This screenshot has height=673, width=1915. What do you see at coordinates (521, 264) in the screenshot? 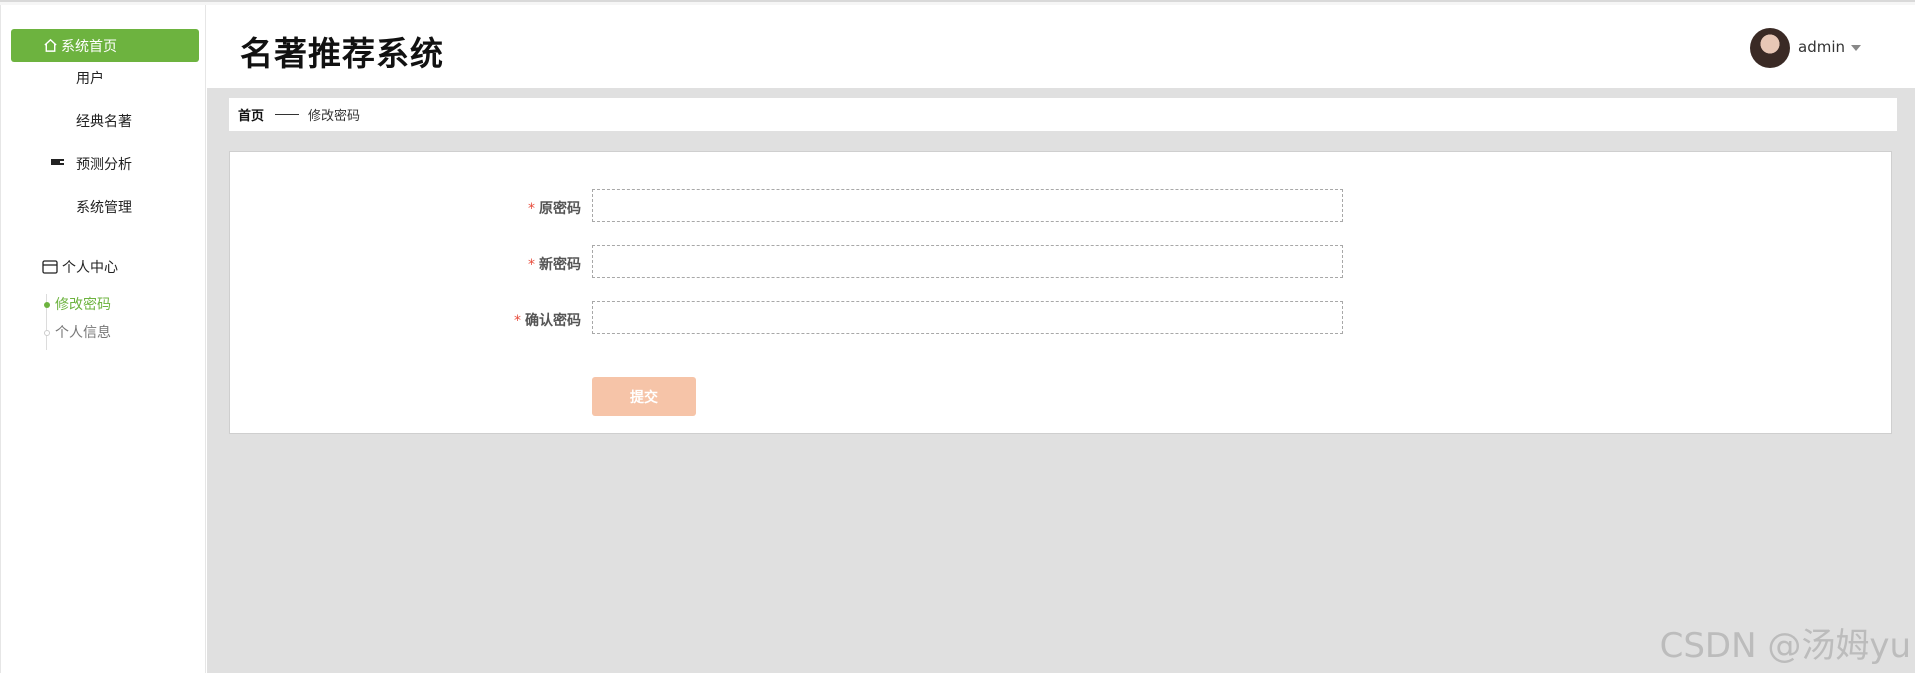
I see `new-password-label: * 新密码` at bounding box center [521, 264].